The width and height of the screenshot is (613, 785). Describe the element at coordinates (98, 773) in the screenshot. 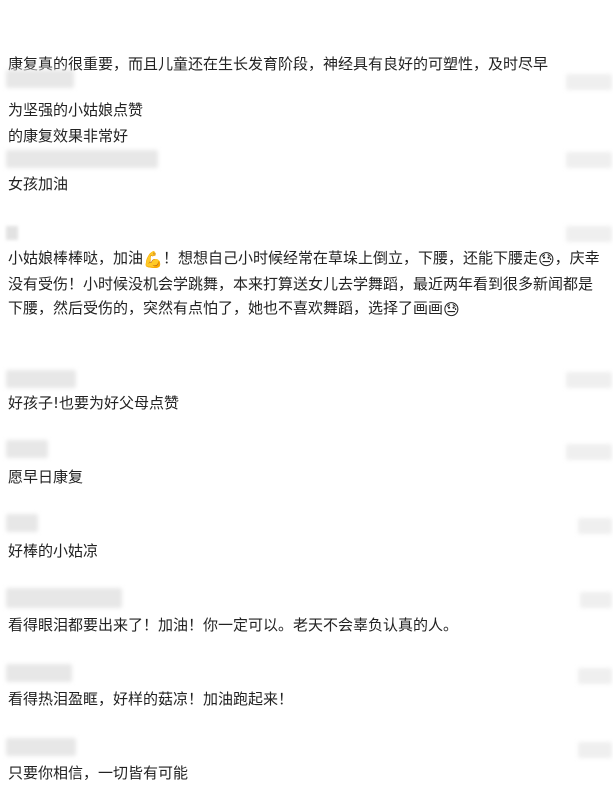

I see `comment-text: 只要你相信，一切皆有可能` at that location.